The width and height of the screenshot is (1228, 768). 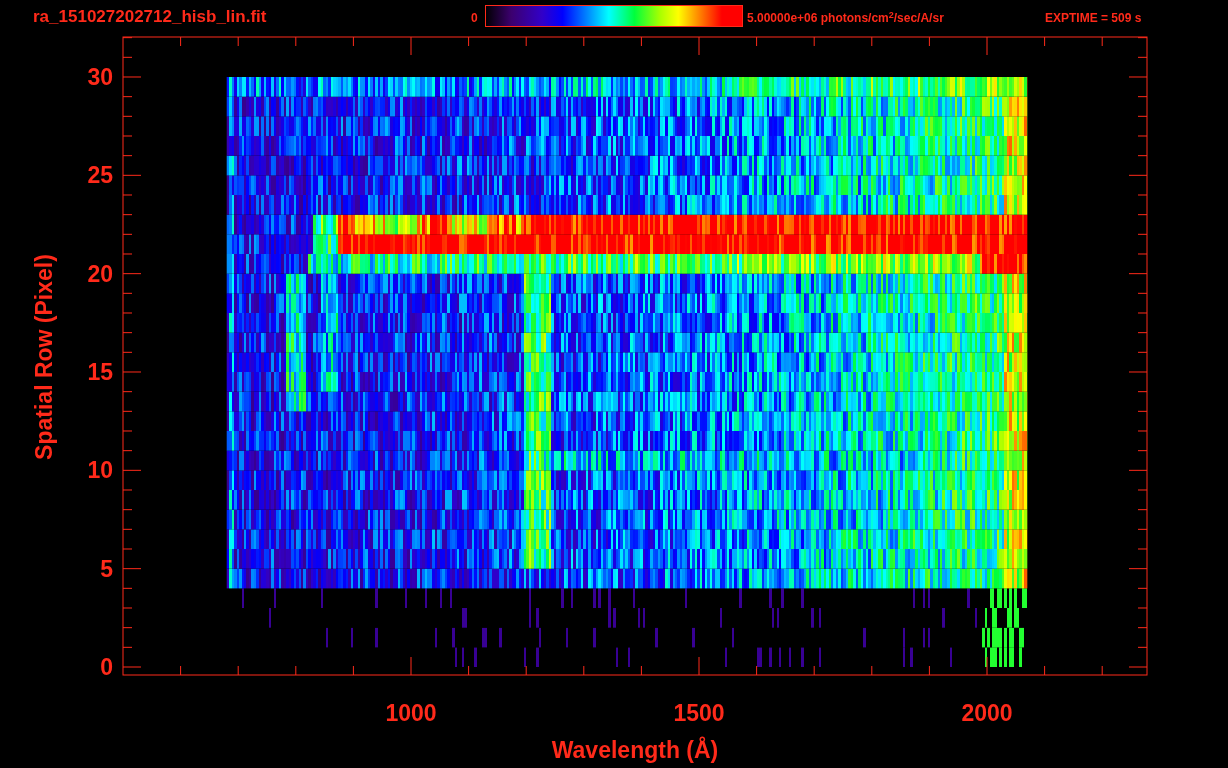 I want to click on x-axis-title: Wavelength (Å), so click(x=635, y=750).